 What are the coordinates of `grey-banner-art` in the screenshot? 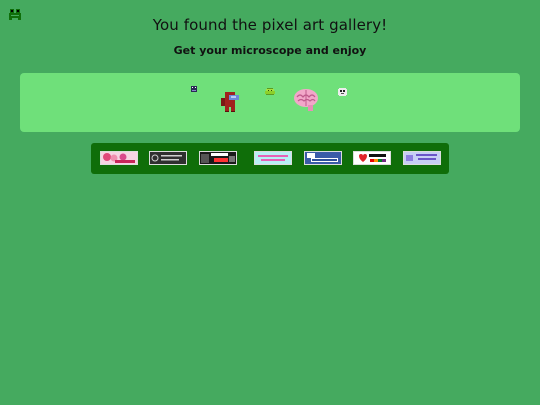 It's located at (168, 158).